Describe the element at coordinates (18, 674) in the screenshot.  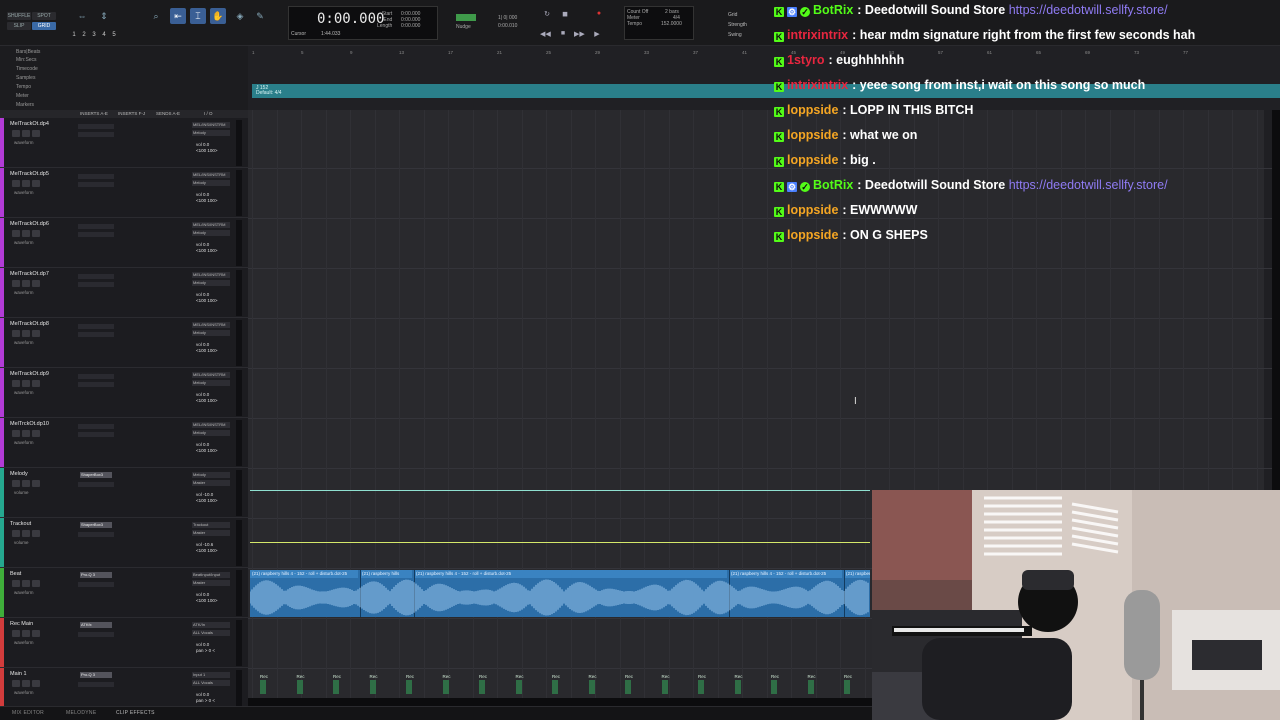
I see `track-name: Main 1` at that location.